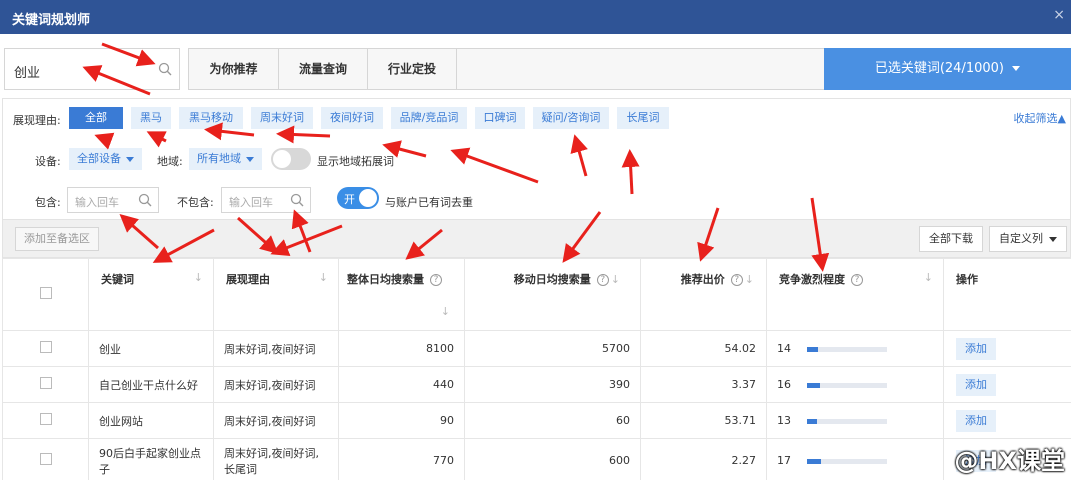 The height and width of the screenshot is (480, 1071). I want to click on col-mobile-label: 移动日均搜索量, so click(552, 279).